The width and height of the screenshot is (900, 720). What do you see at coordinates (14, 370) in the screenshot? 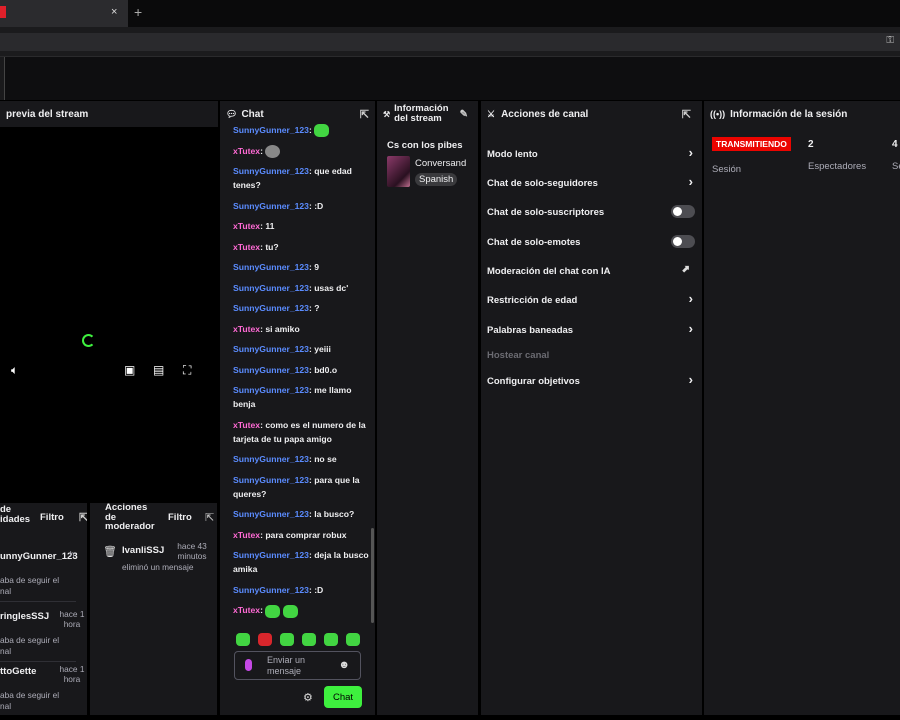
I see `volume-icon: 🔈︎` at bounding box center [14, 370].